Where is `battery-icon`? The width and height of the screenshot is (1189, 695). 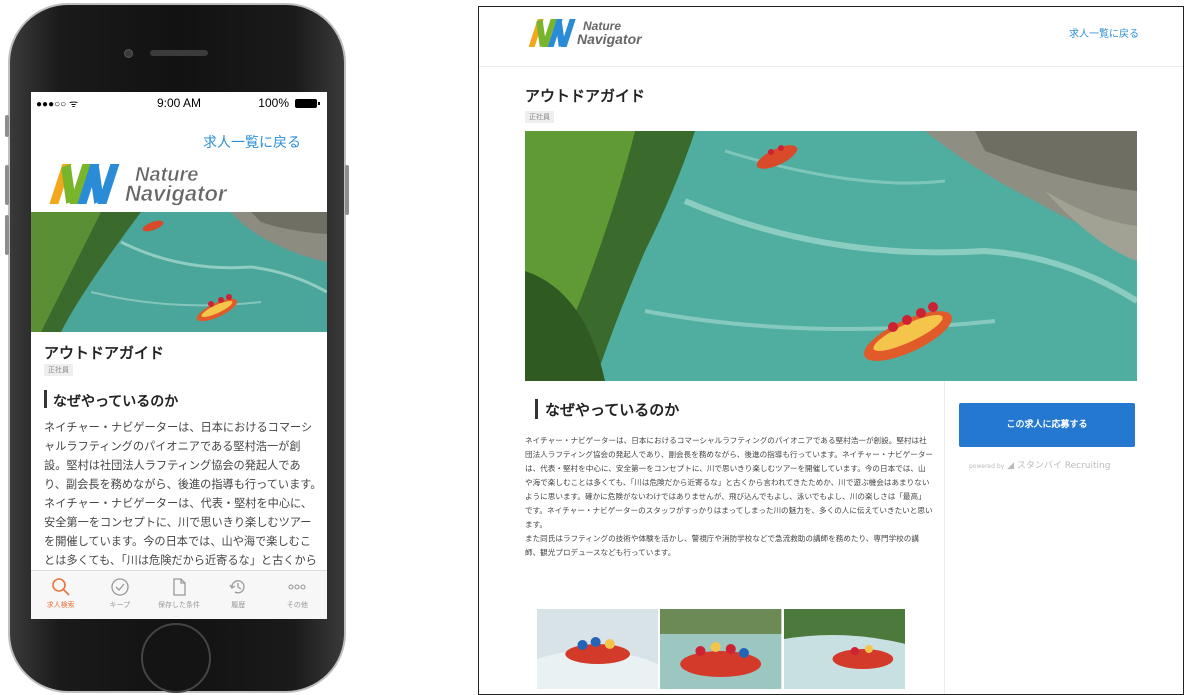 battery-icon is located at coordinates (307, 103).